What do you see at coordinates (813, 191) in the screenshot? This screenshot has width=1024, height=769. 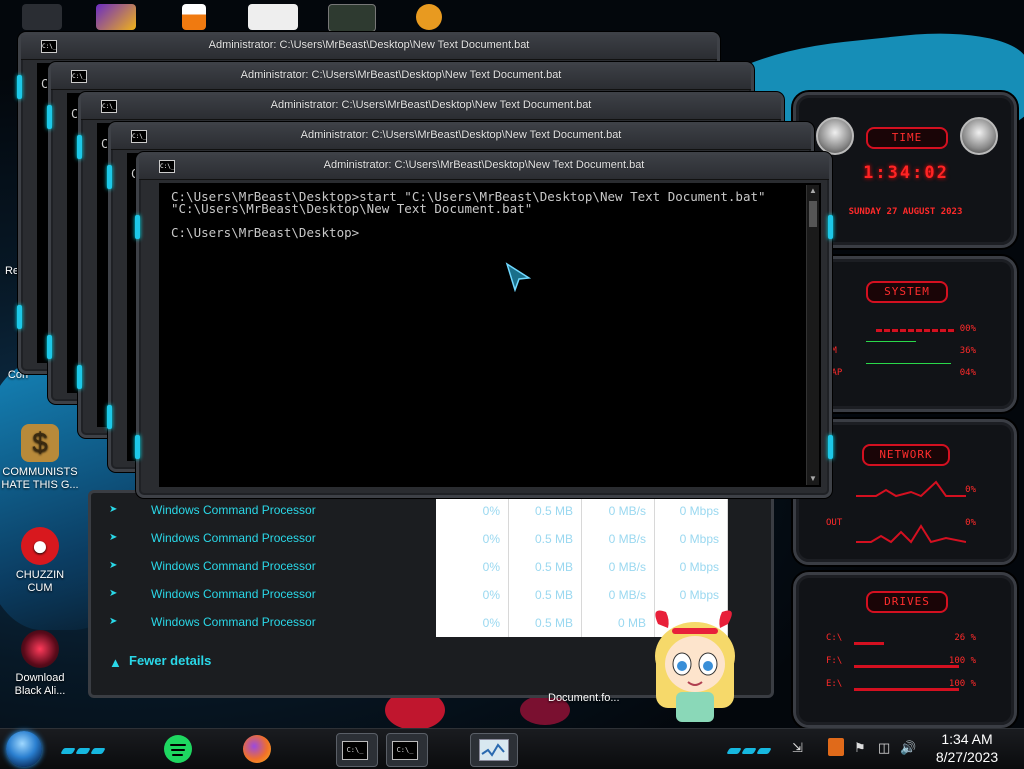 I see `scroll-up-arrow-icon: ▲` at bounding box center [813, 191].